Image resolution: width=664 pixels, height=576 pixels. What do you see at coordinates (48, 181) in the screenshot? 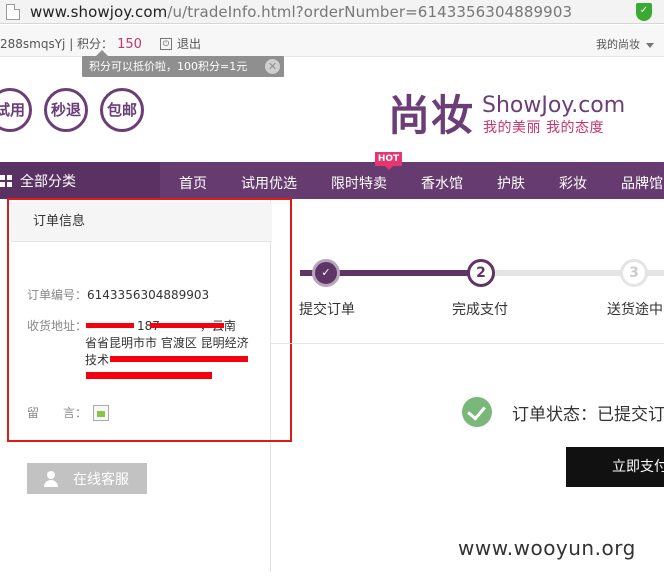
I see `all-categories-label: 全部分类` at bounding box center [48, 181].